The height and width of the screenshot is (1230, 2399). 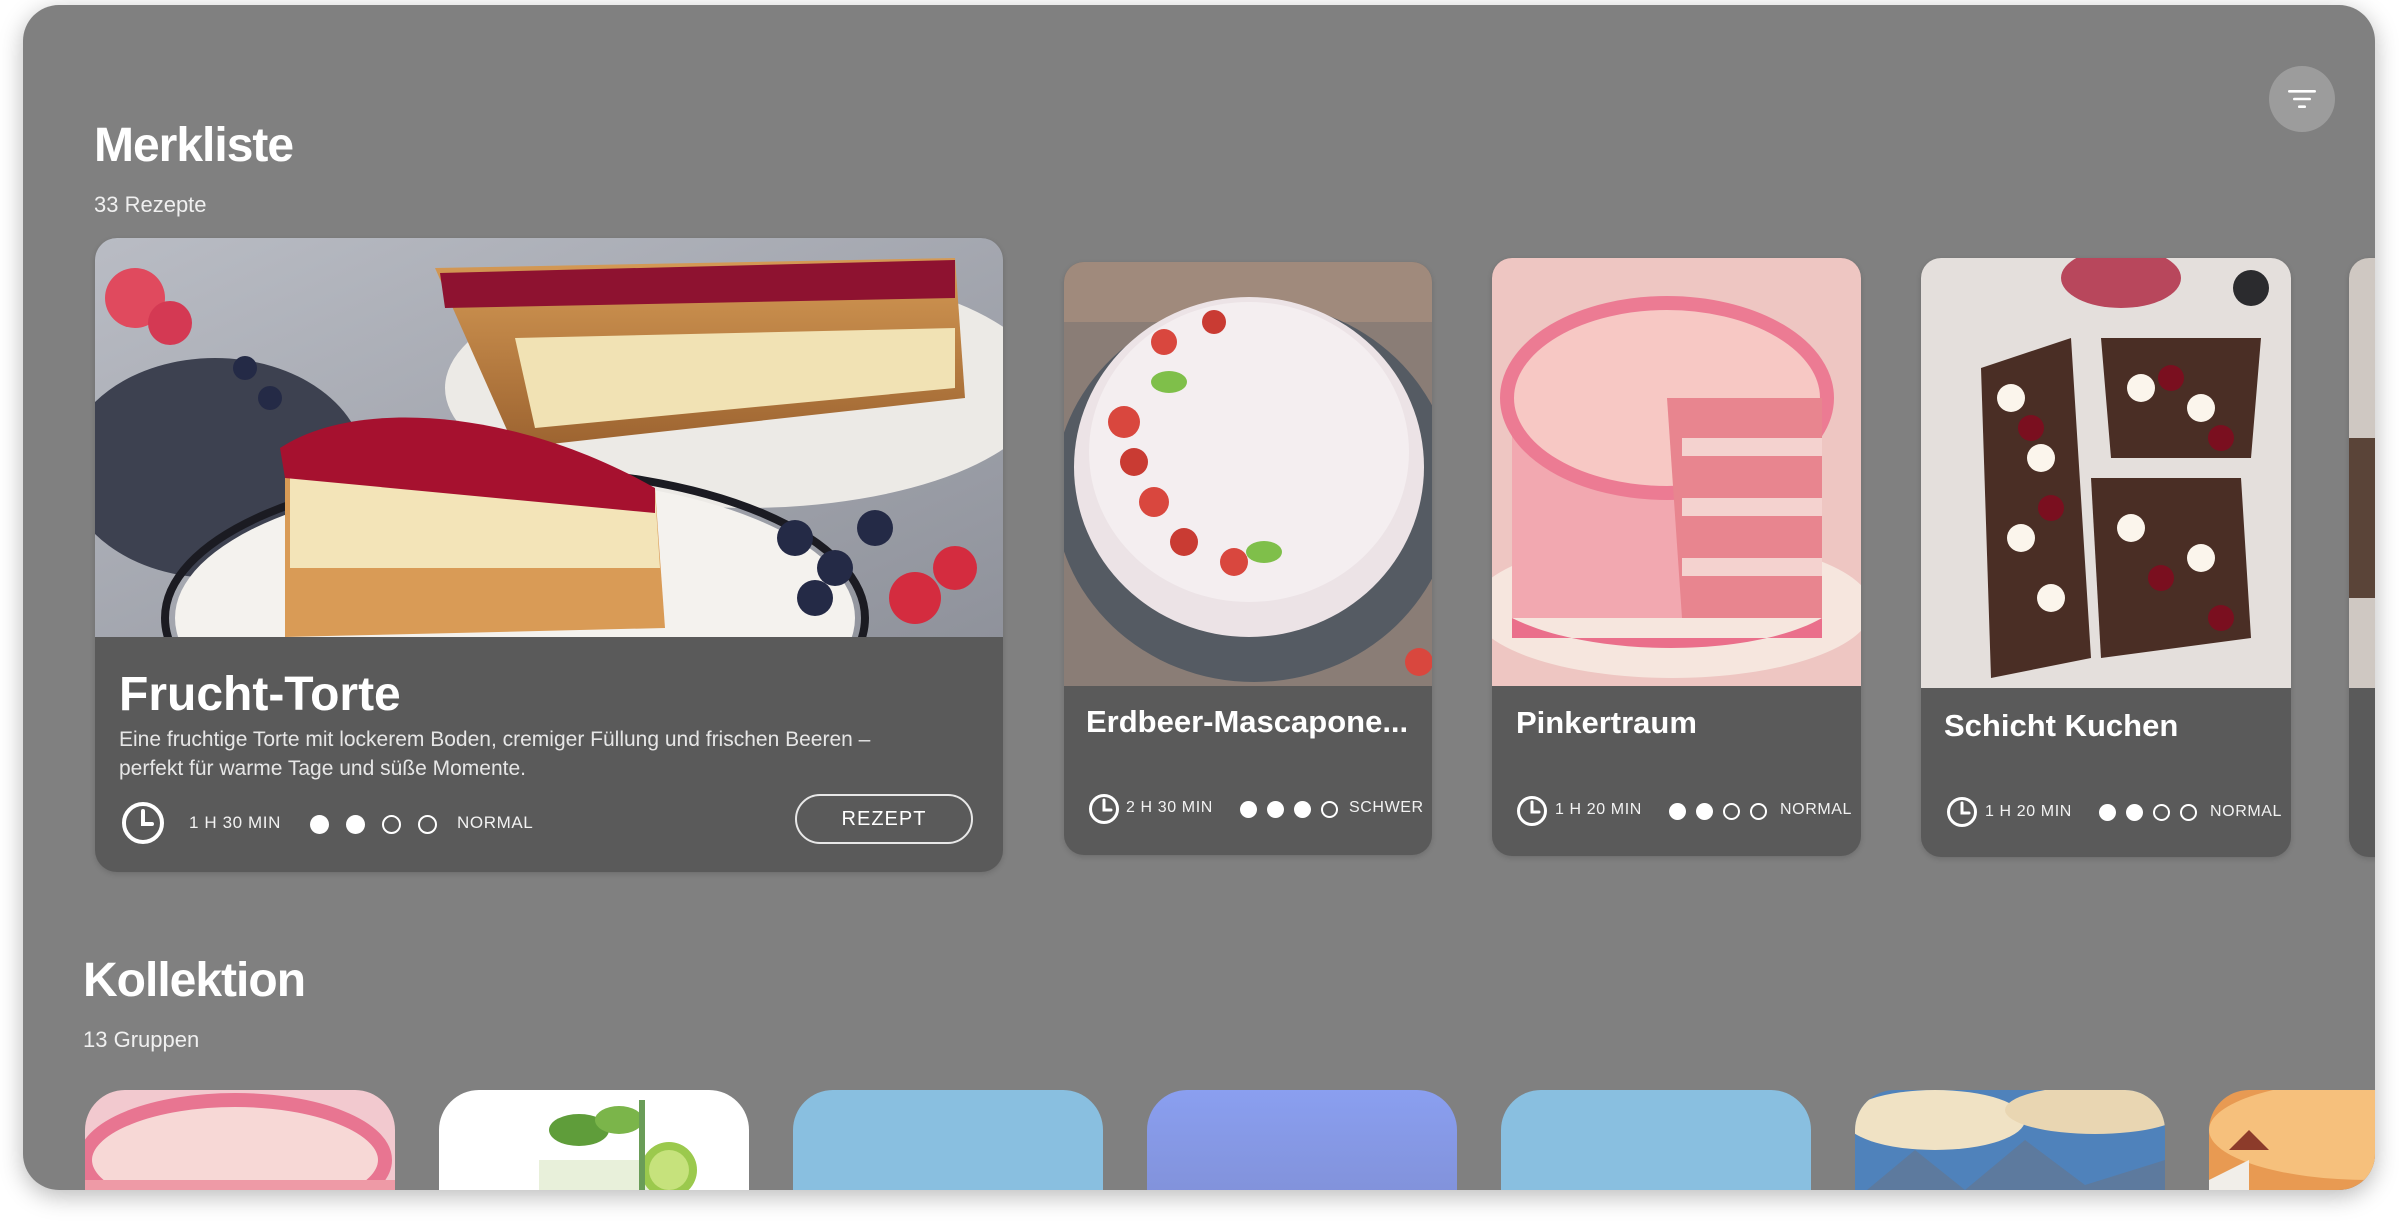 What do you see at coordinates (1386, 807) in the screenshot?
I see `recipe-difficulty: SCHWER` at bounding box center [1386, 807].